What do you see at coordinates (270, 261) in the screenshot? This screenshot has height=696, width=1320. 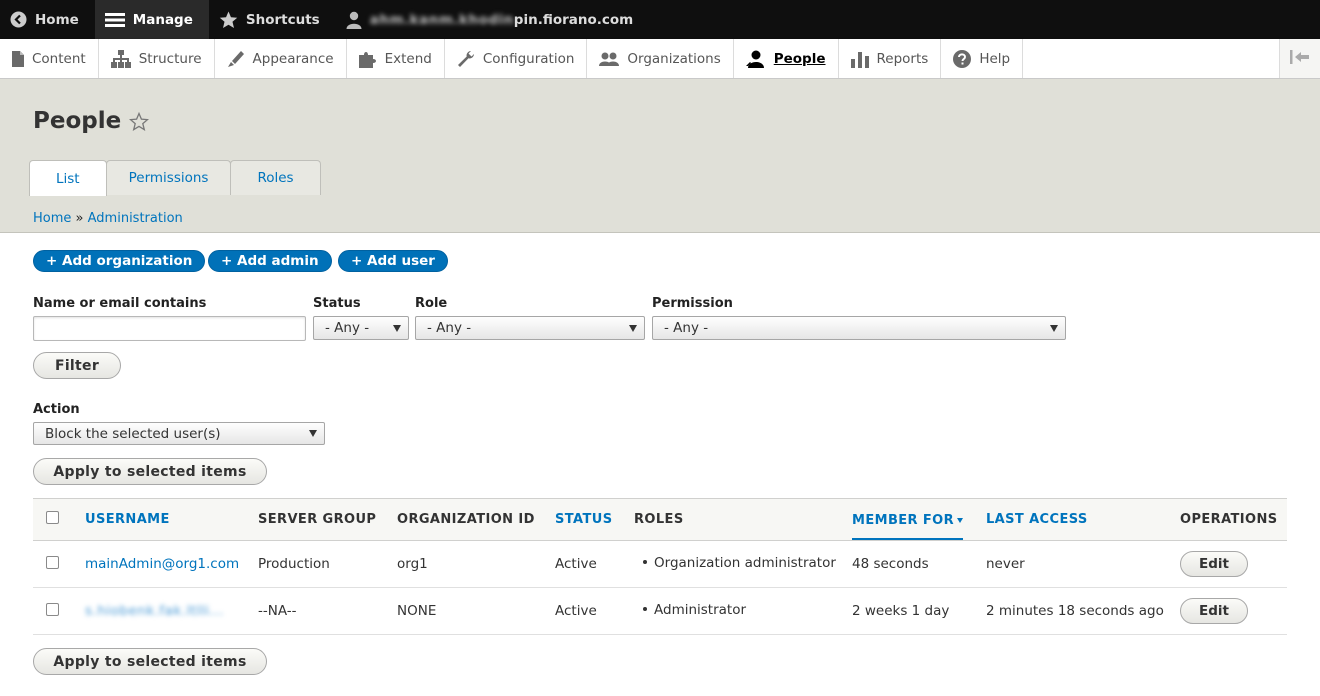 I see `add-admin-button: + Add admin` at bounding box center [270, 261].